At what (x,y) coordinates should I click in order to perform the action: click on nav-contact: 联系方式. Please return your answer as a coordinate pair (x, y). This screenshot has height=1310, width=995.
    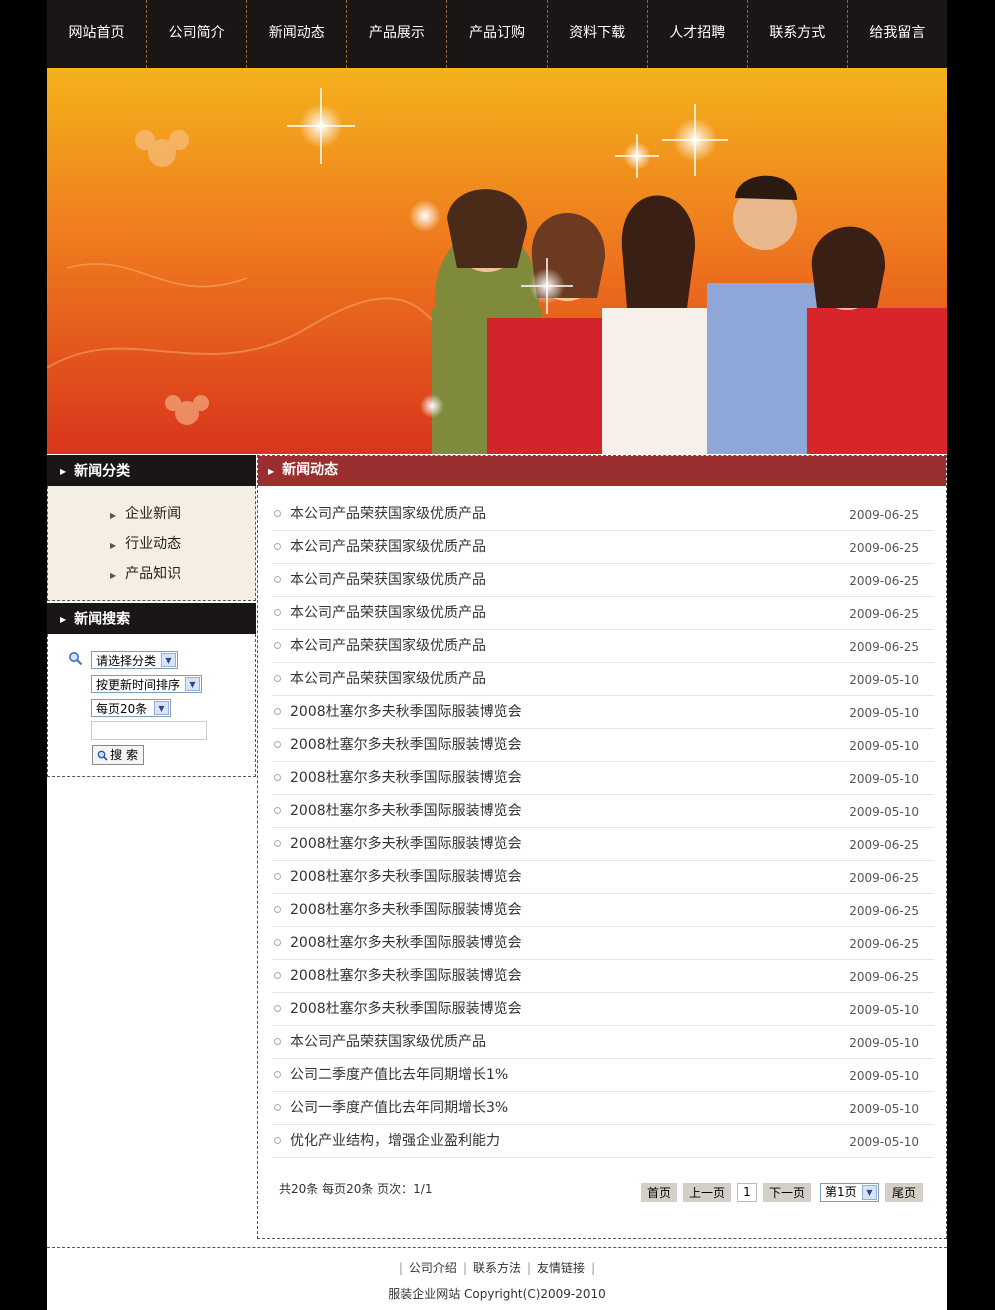
    Looking at the image, I should click on (798, 34).